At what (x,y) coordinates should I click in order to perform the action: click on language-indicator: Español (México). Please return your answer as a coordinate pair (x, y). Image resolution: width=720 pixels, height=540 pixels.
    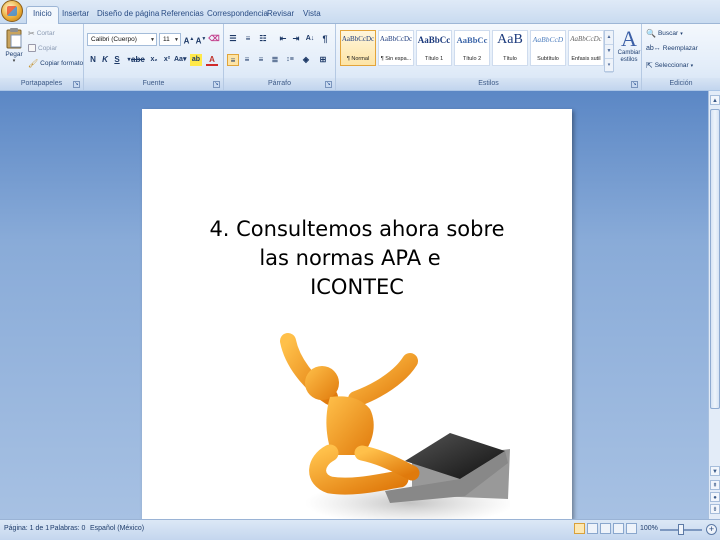
    Looking at the image, I should click on (117, 528).